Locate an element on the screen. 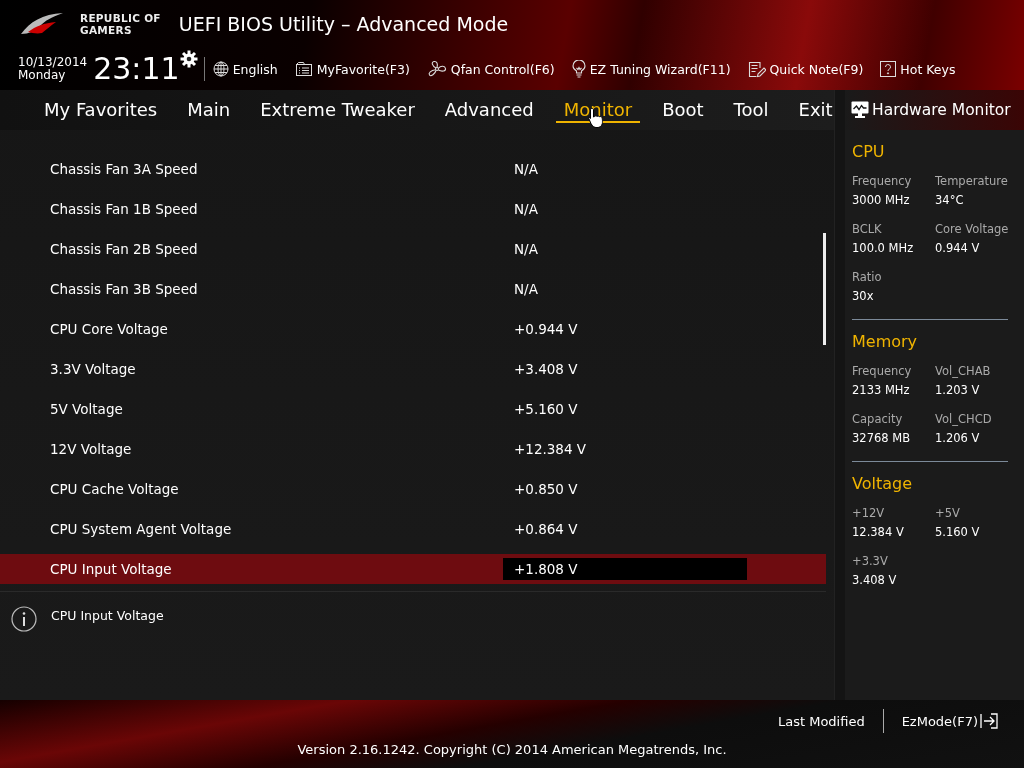 The height and width of the screenshot is (768, 1024). setting-value: +3.408 V is located at coordinates (546, 369).